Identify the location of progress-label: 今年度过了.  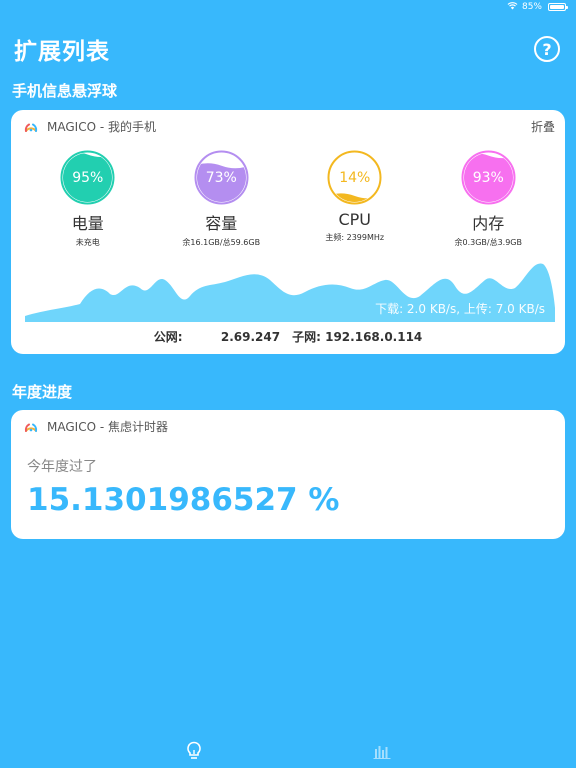
(62, 467).